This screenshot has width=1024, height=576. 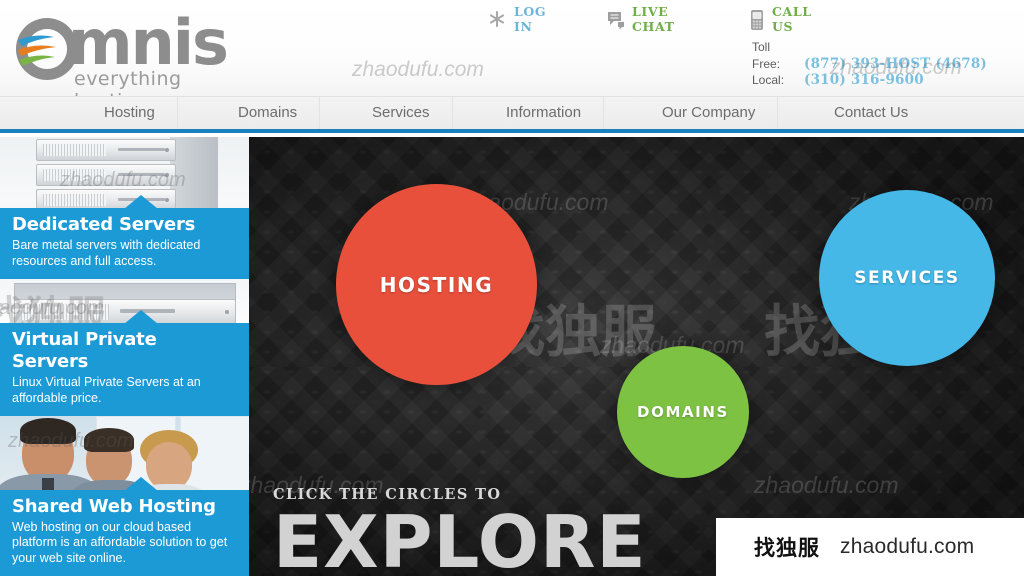 What do you see at coordinates (148, 42) in the screenshot?
I see `logo-wordmark: mnis` at bounding box center [148, 42].